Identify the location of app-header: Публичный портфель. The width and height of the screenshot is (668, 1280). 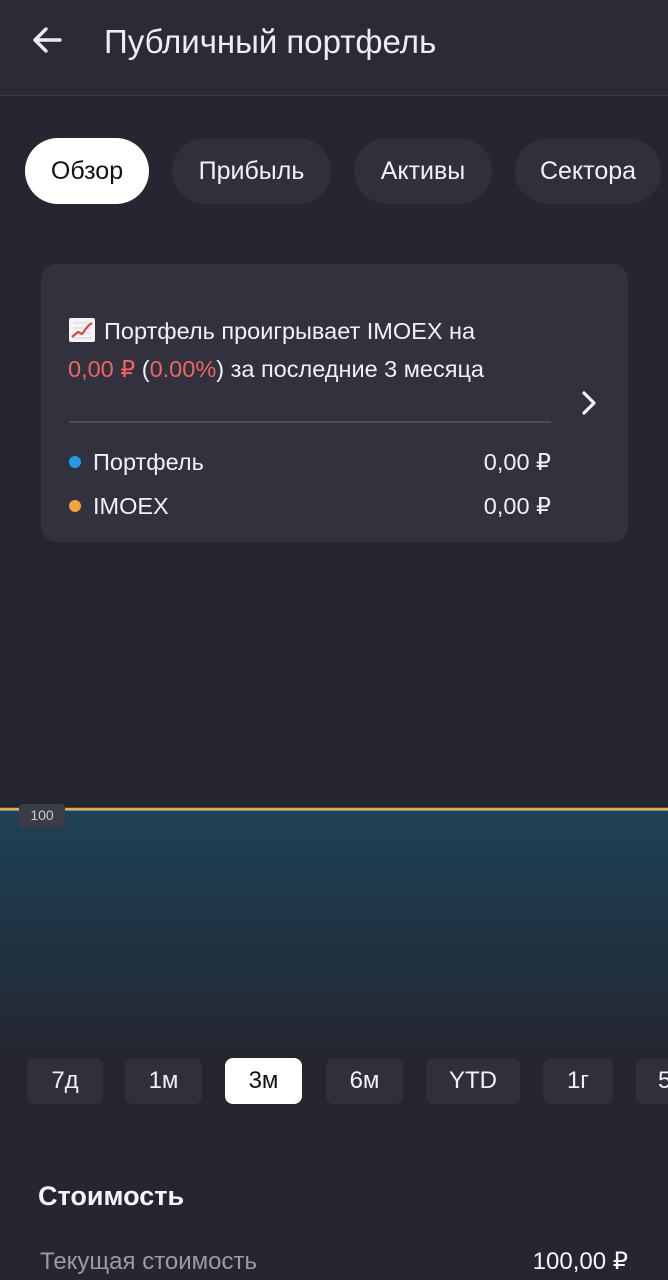
(334, 48).